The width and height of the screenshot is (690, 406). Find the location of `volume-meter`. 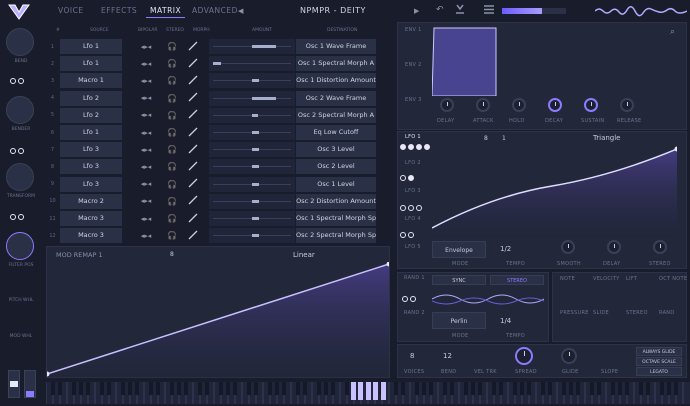

volume-meter is located at coordinates (534, 11).